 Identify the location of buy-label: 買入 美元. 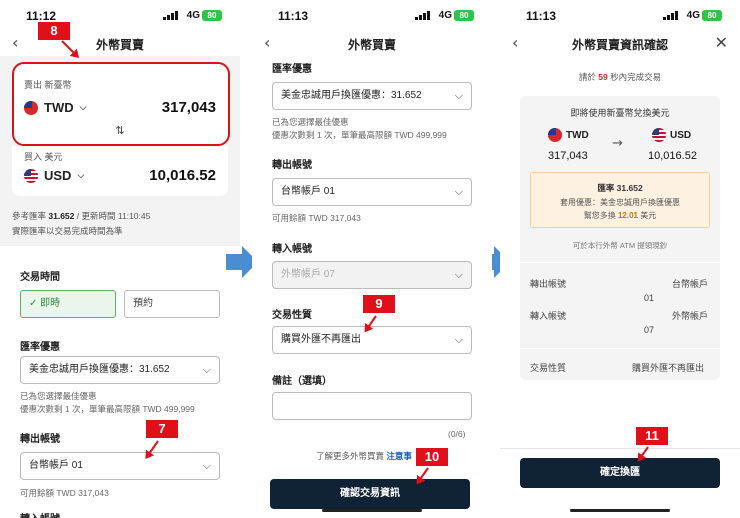
(43, 157).